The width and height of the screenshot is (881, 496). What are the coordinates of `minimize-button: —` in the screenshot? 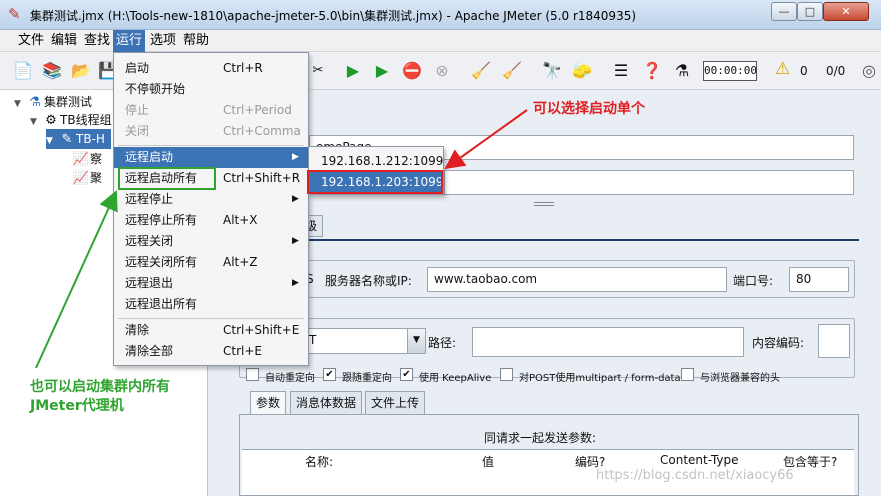 It's located at (784, 11).